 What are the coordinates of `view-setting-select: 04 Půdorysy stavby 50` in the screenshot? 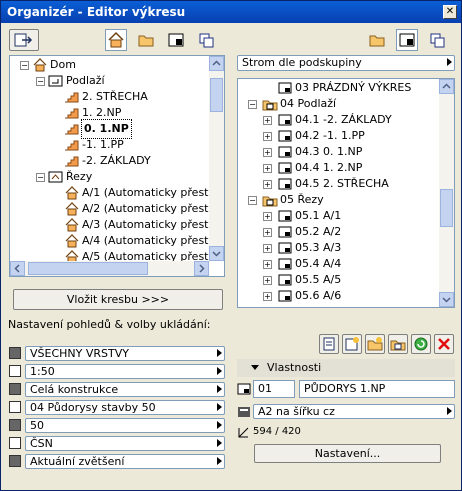 It's located at (125, 407).